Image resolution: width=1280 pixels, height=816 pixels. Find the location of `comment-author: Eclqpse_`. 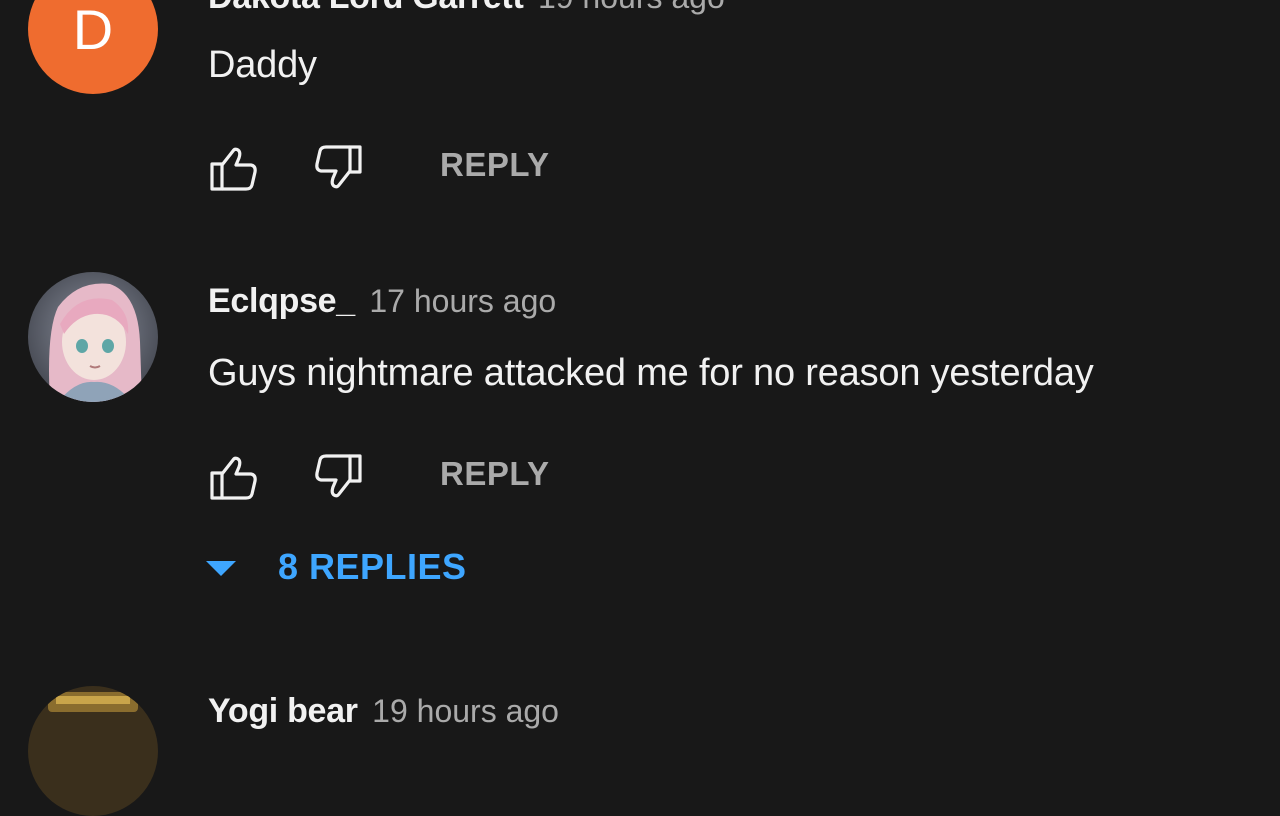

comment-author: Eclqpse_ is located at coordinates (281, 301).